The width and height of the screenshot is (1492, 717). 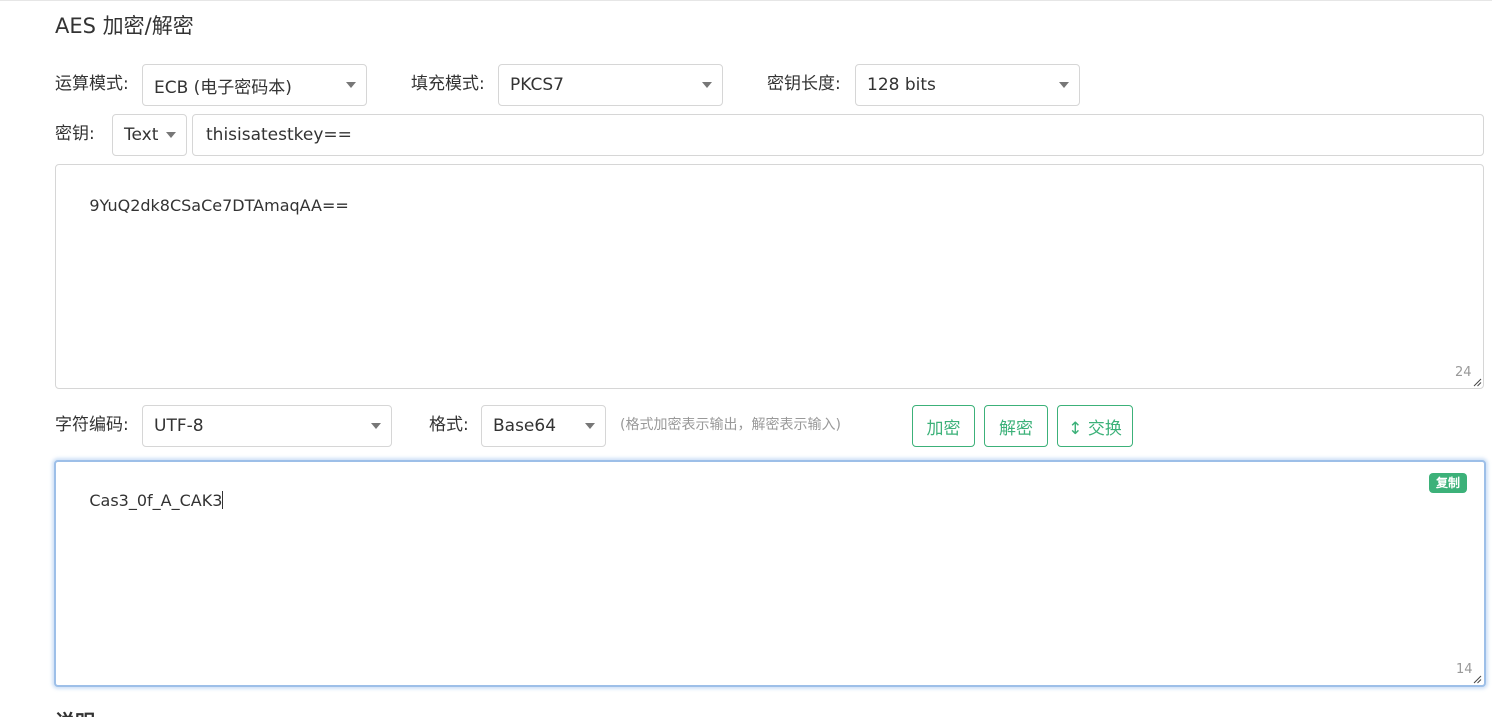 I want to click on key-type-select: Text, so click(x=149, y=135).